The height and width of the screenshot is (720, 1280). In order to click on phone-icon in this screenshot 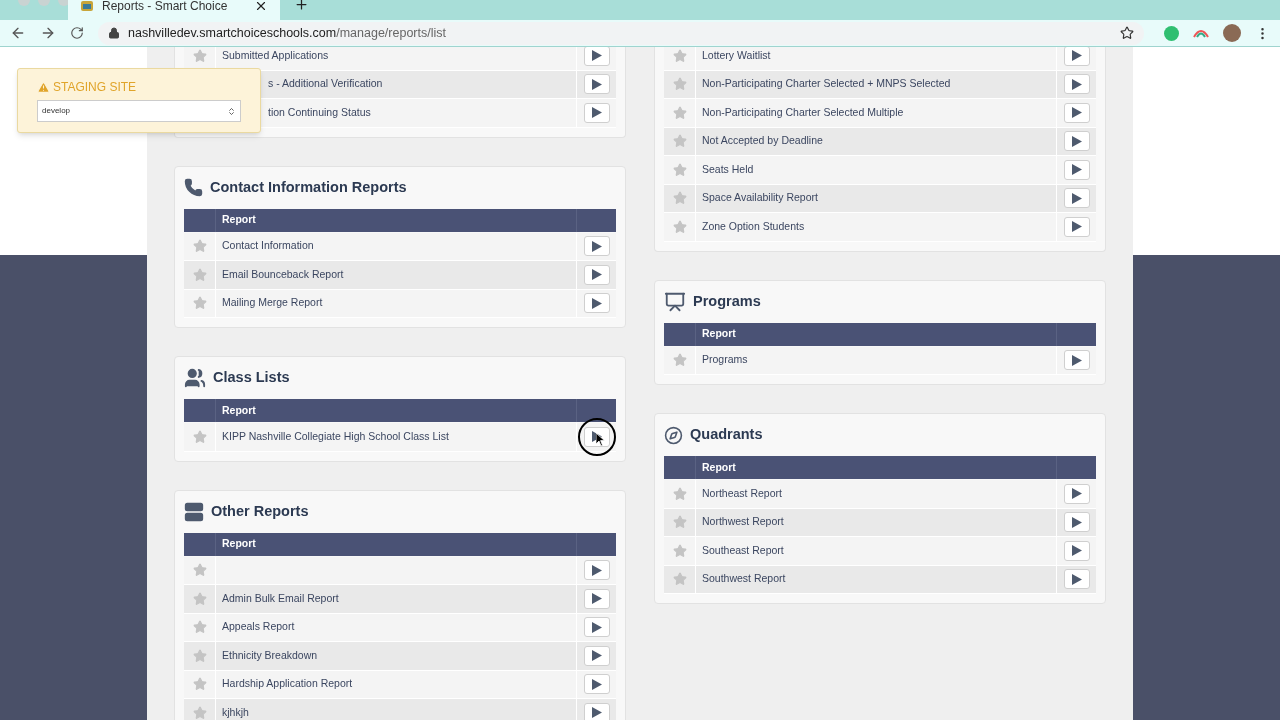, I will do `click(193, 187)`.